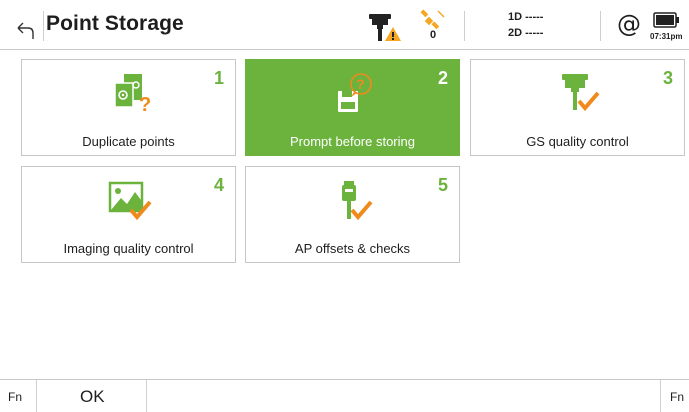 This screenshot has height=412, width=689. I want to click on duplicate-points-icon: ?, so click(132, 94).